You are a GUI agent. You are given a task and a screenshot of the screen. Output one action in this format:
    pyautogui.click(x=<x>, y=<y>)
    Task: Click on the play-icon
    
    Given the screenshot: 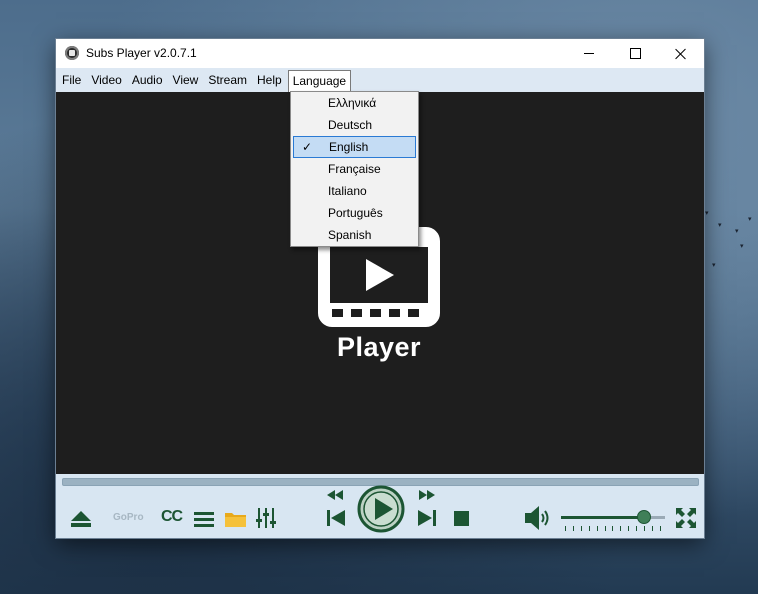 What is the action you would take?
    pyautogui.click(x=381, y=509)
    